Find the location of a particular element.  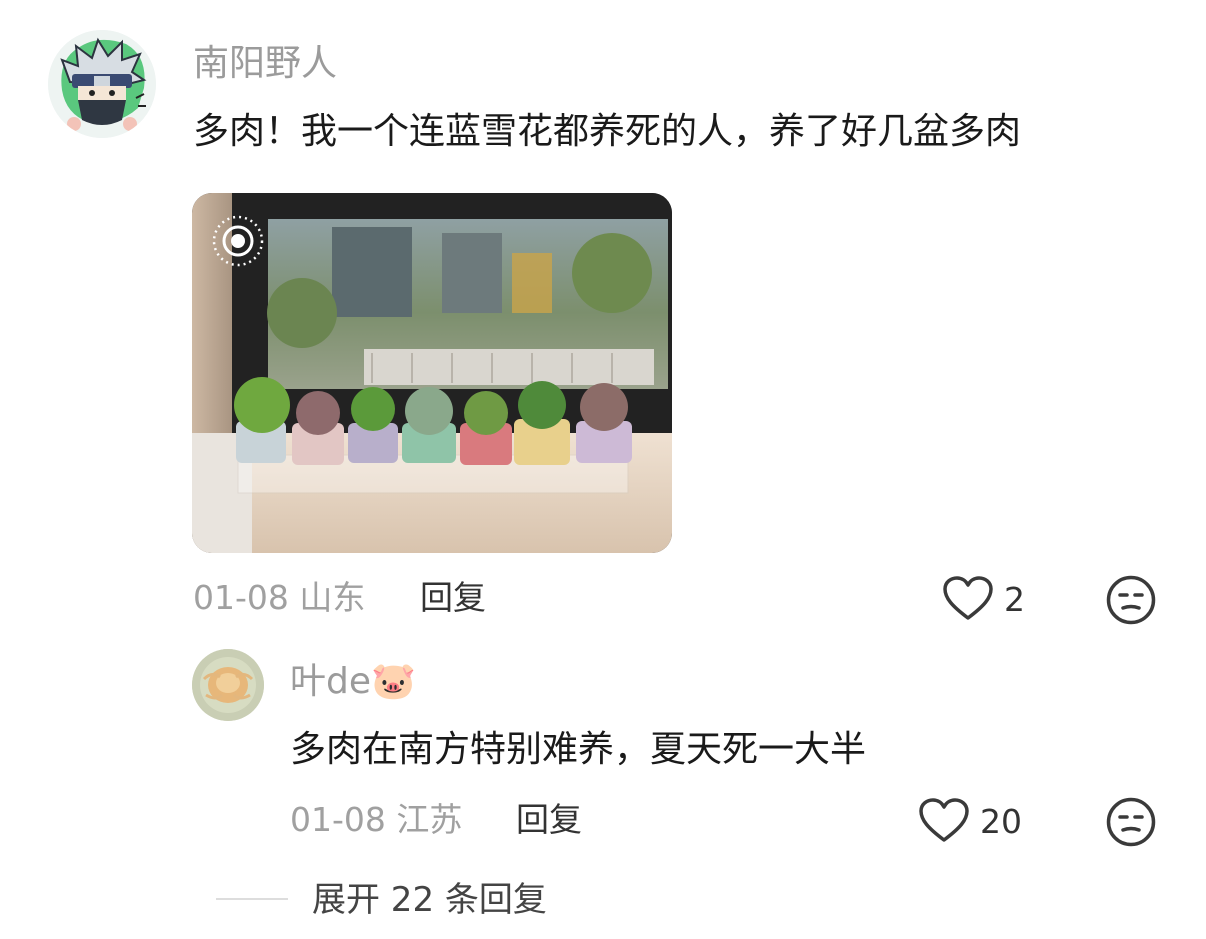

reply-meta: 01-08 江苏 is located at coordinates (376, 820).